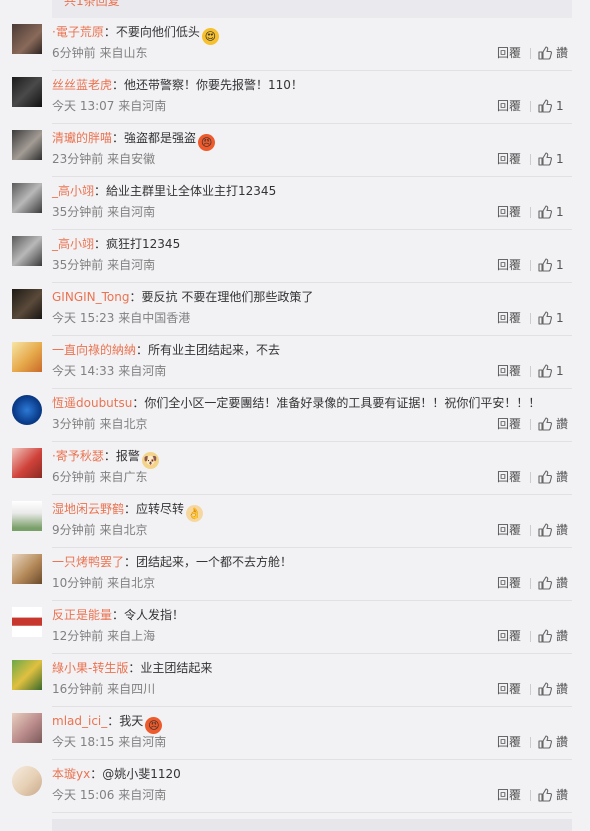 The height and width of the screenshot is (831, 590). Describe the element at coordinates (92, 4) in the screenshot. I see `reply-count-link: 共1条回复` at that location.